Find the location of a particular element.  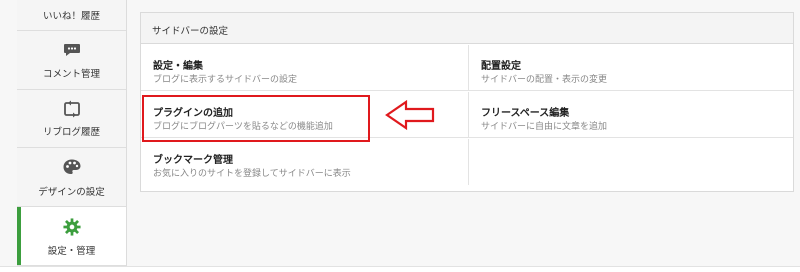

highlight-box is located at coordinates (256, 118).